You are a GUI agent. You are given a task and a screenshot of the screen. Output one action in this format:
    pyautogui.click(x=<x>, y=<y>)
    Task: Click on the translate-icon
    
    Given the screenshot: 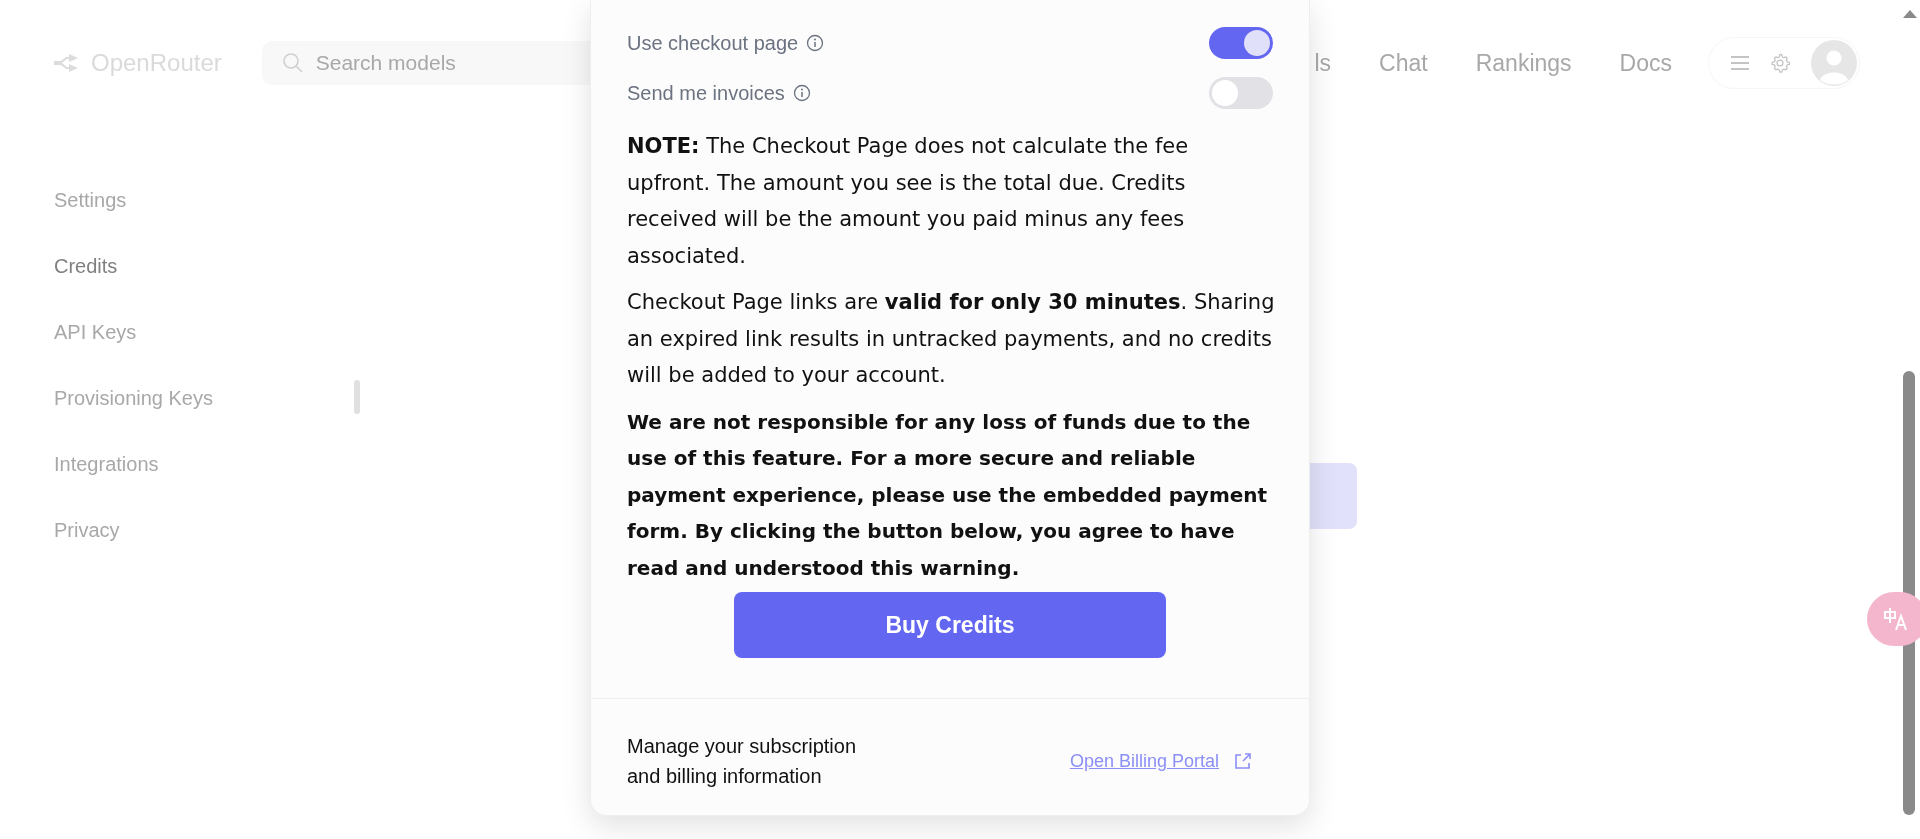 What is the action you would take?
    pyautogui.click(x=1895, y=619)
    